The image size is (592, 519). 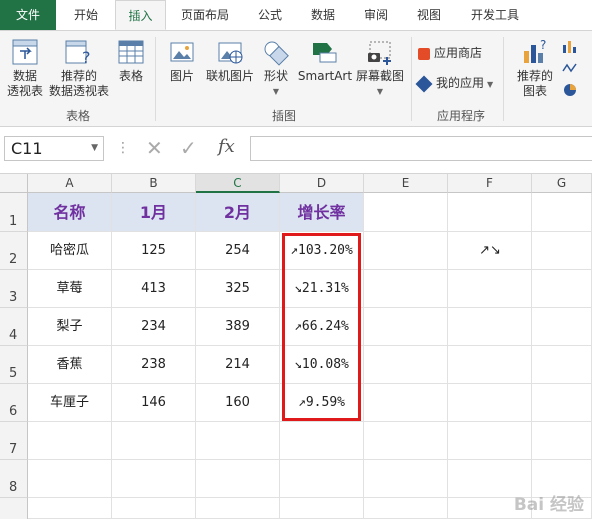 I want to click on table-cell: 125, so click(x=154, y=251).